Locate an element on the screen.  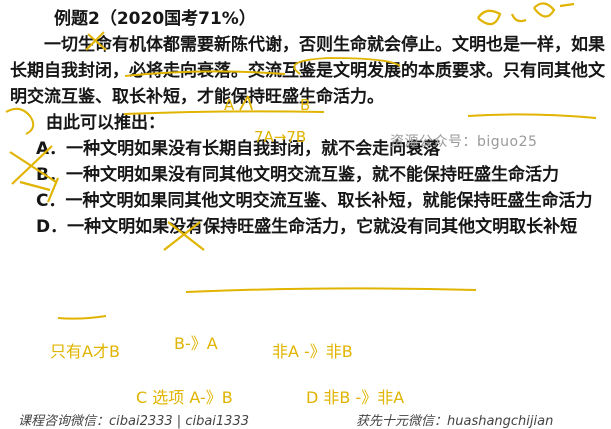
anno-stem-b: B is located at coordinates (305, 105).